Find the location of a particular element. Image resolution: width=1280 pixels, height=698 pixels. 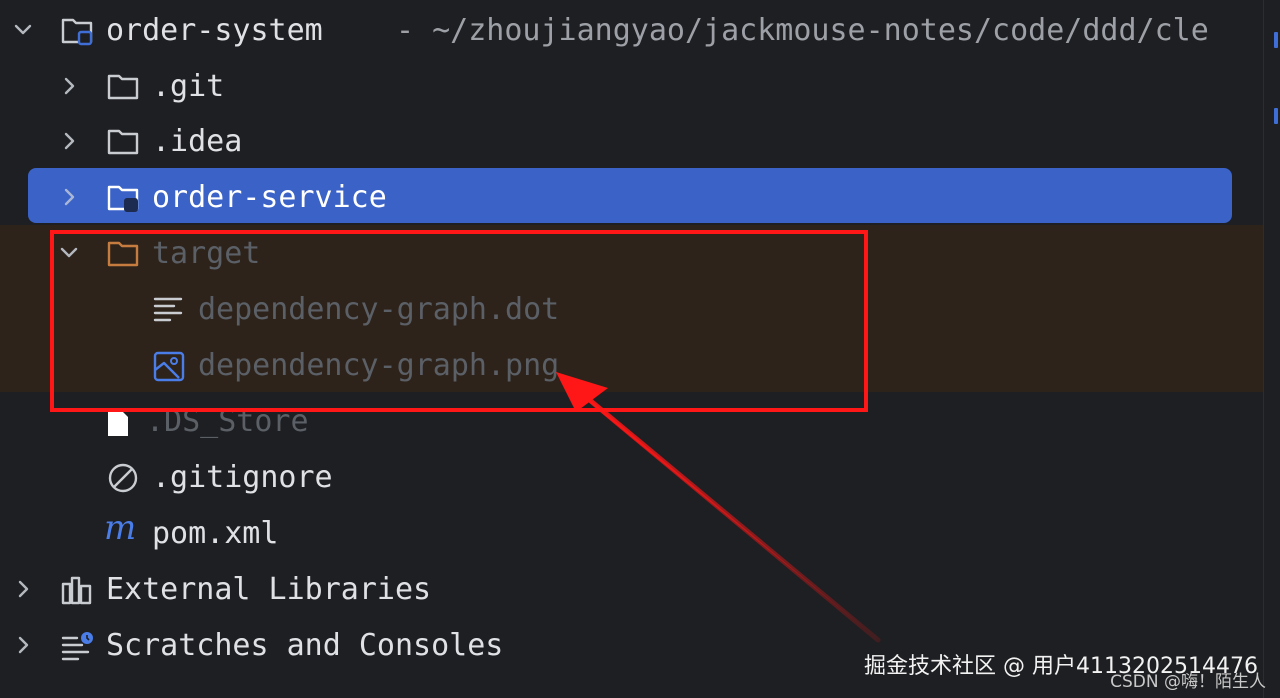

watermark-csdn: CSDN @嗨！陌生人 is located at coordinates (1188, 682).